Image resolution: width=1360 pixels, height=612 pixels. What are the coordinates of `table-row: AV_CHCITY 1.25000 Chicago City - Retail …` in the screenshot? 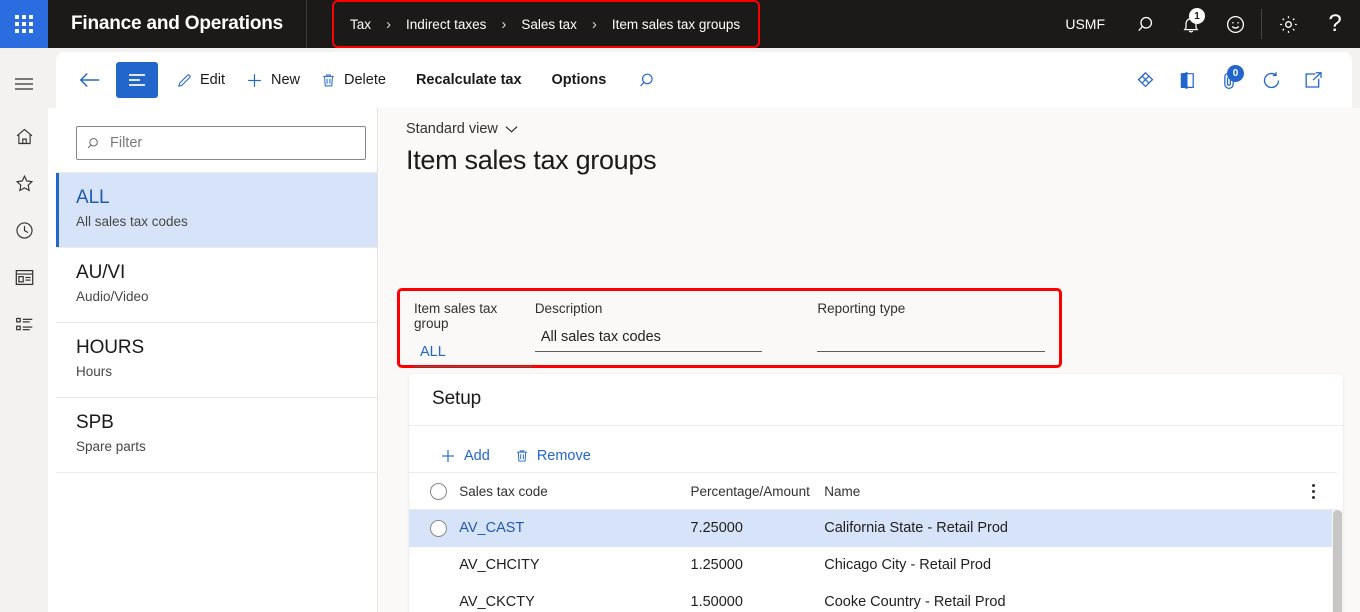 It's located at (873, 565).